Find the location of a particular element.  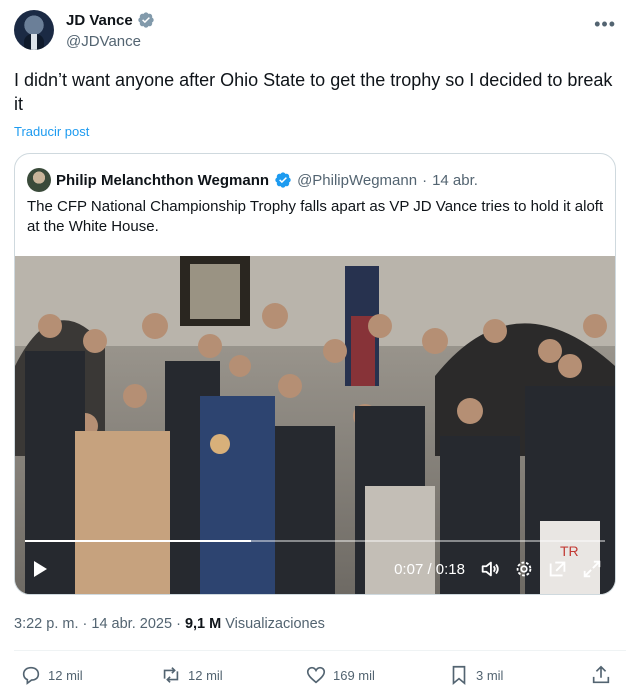

author-name: JD Vance is located at coordinates (99, 20).